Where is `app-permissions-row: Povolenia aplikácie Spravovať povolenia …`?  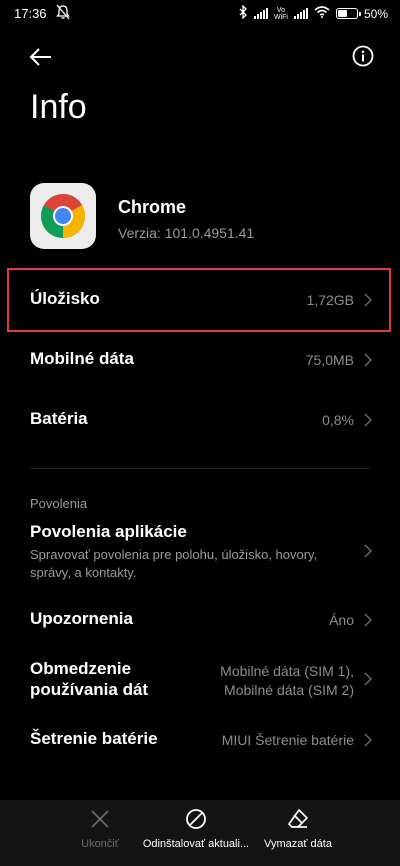
app-permissions-row: Povolenia aplikácie Spravovať povolenia … is located at coordinates (200, 551).